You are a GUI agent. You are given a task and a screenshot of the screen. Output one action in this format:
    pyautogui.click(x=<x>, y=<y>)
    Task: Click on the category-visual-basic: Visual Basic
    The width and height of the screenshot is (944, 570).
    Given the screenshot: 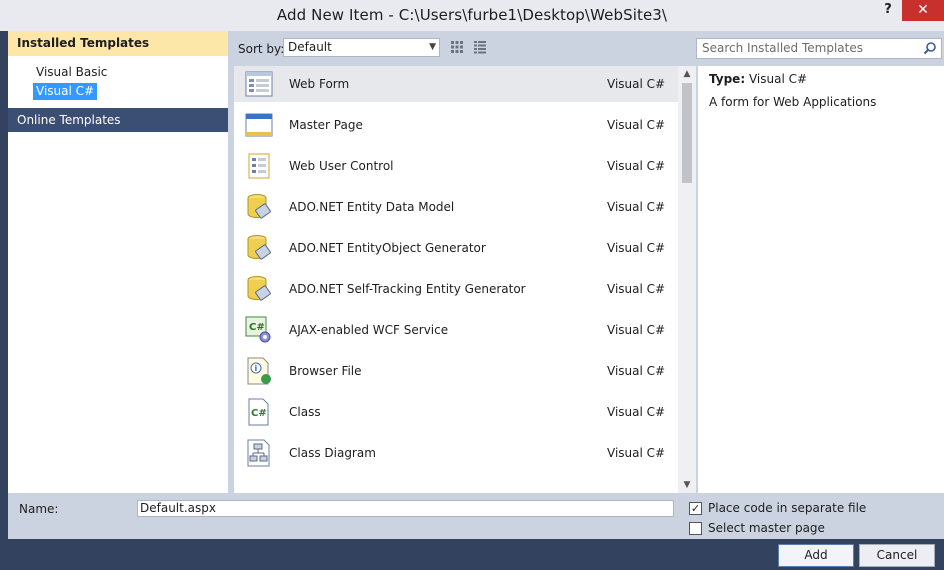 What is the action you would take?
    pyautogui.click(x=71, y=72)
    